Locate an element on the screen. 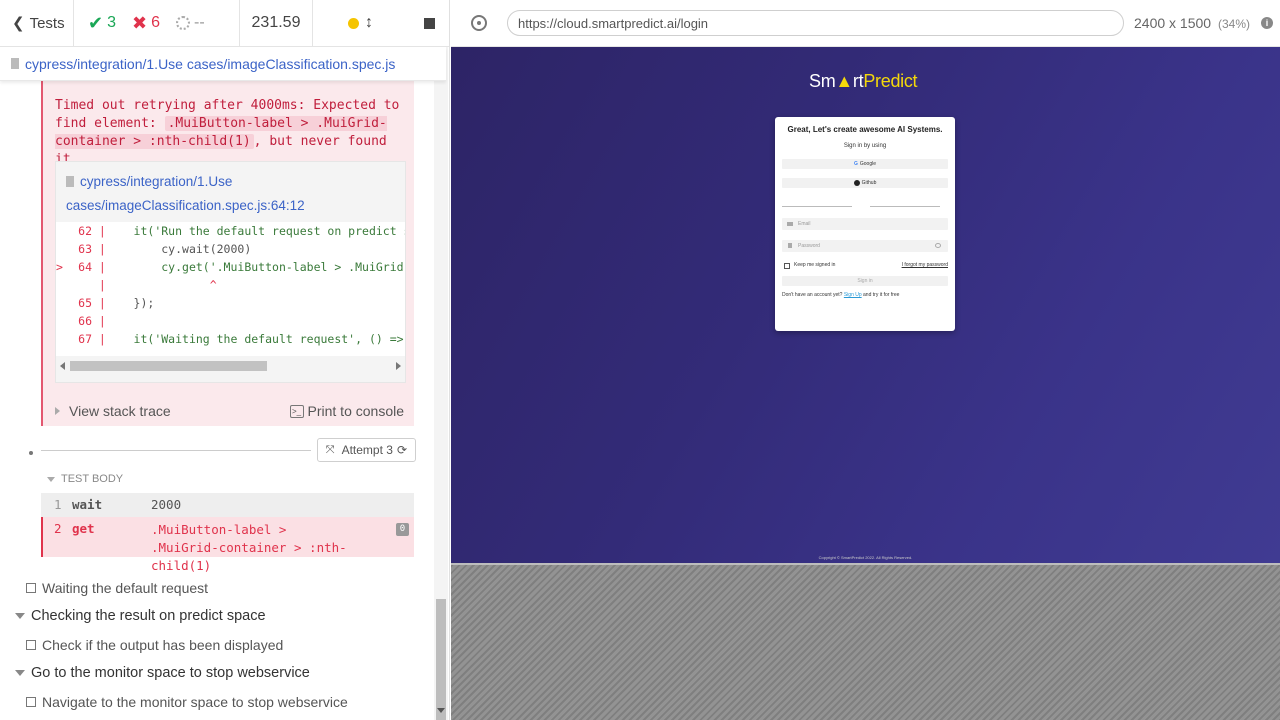 The height and width of the screenshot is (720, 1280). scroll-down-icon is located at coordinates (441, 710).